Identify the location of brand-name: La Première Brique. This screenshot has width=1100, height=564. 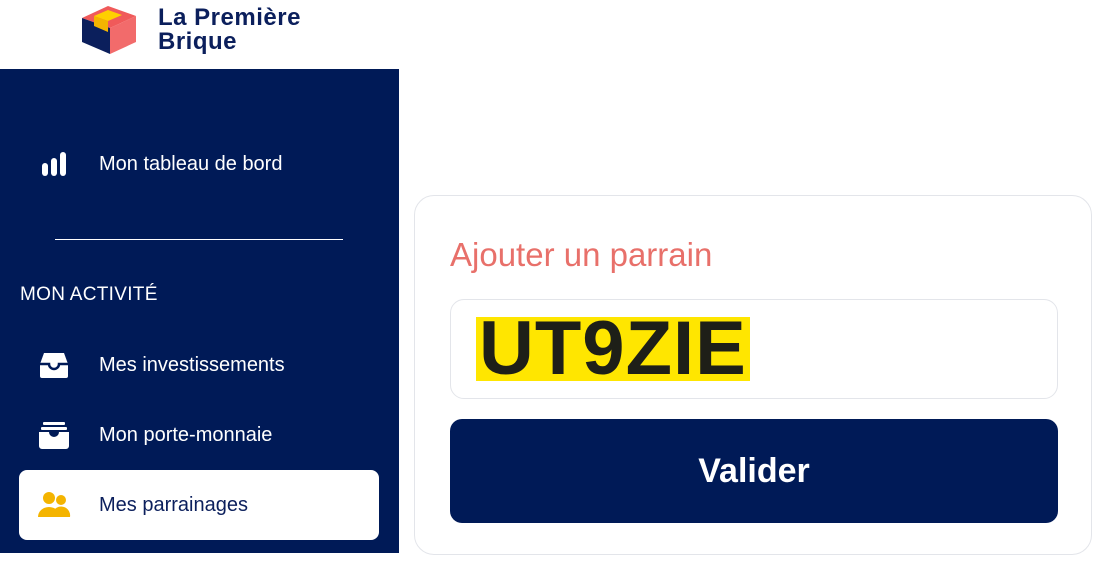
(229, 30).